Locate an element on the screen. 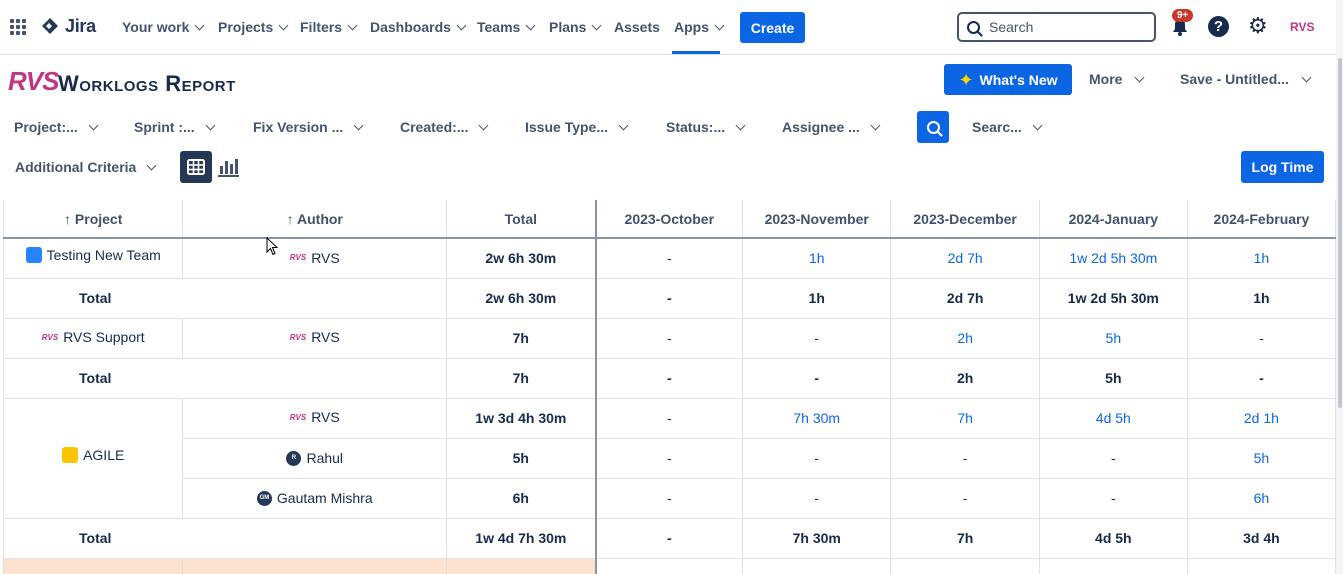 Image resolution: width=1343 pixels, height=574 pixels. global-search is located at coordinates (1056, 27).